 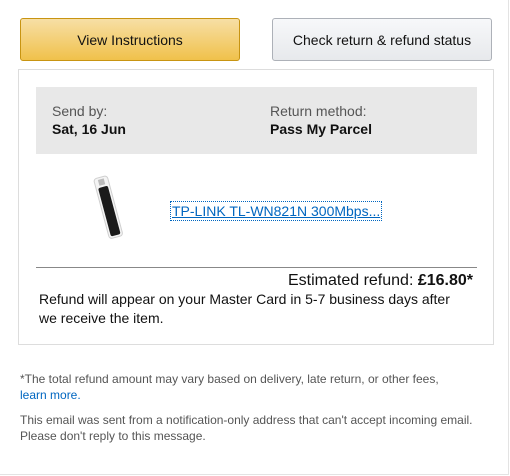 I want to click on return-method-label: Return method:, so click(x=318, y=111).